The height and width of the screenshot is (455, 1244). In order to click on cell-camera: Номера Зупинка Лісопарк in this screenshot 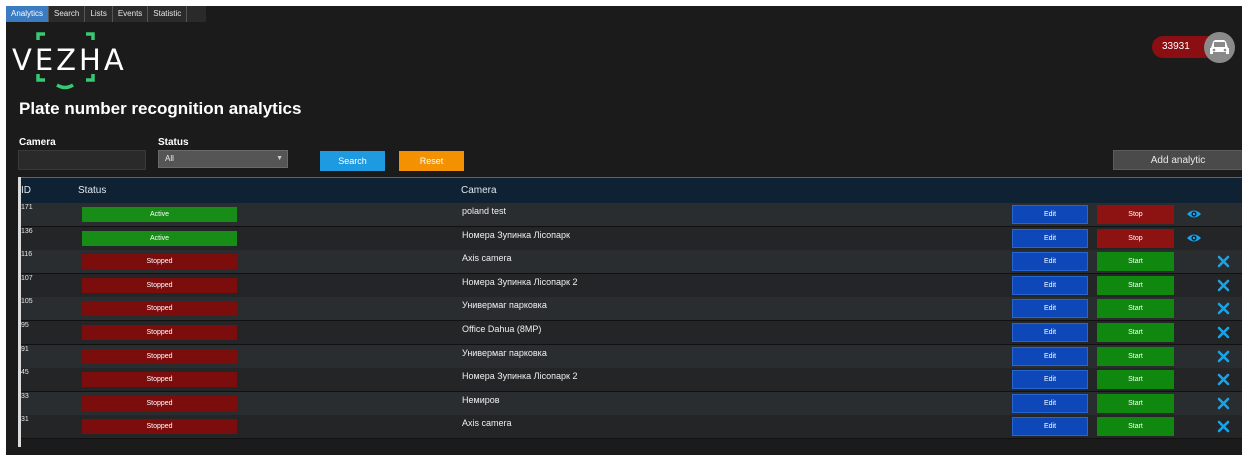, I will do `click(516, 234)`.